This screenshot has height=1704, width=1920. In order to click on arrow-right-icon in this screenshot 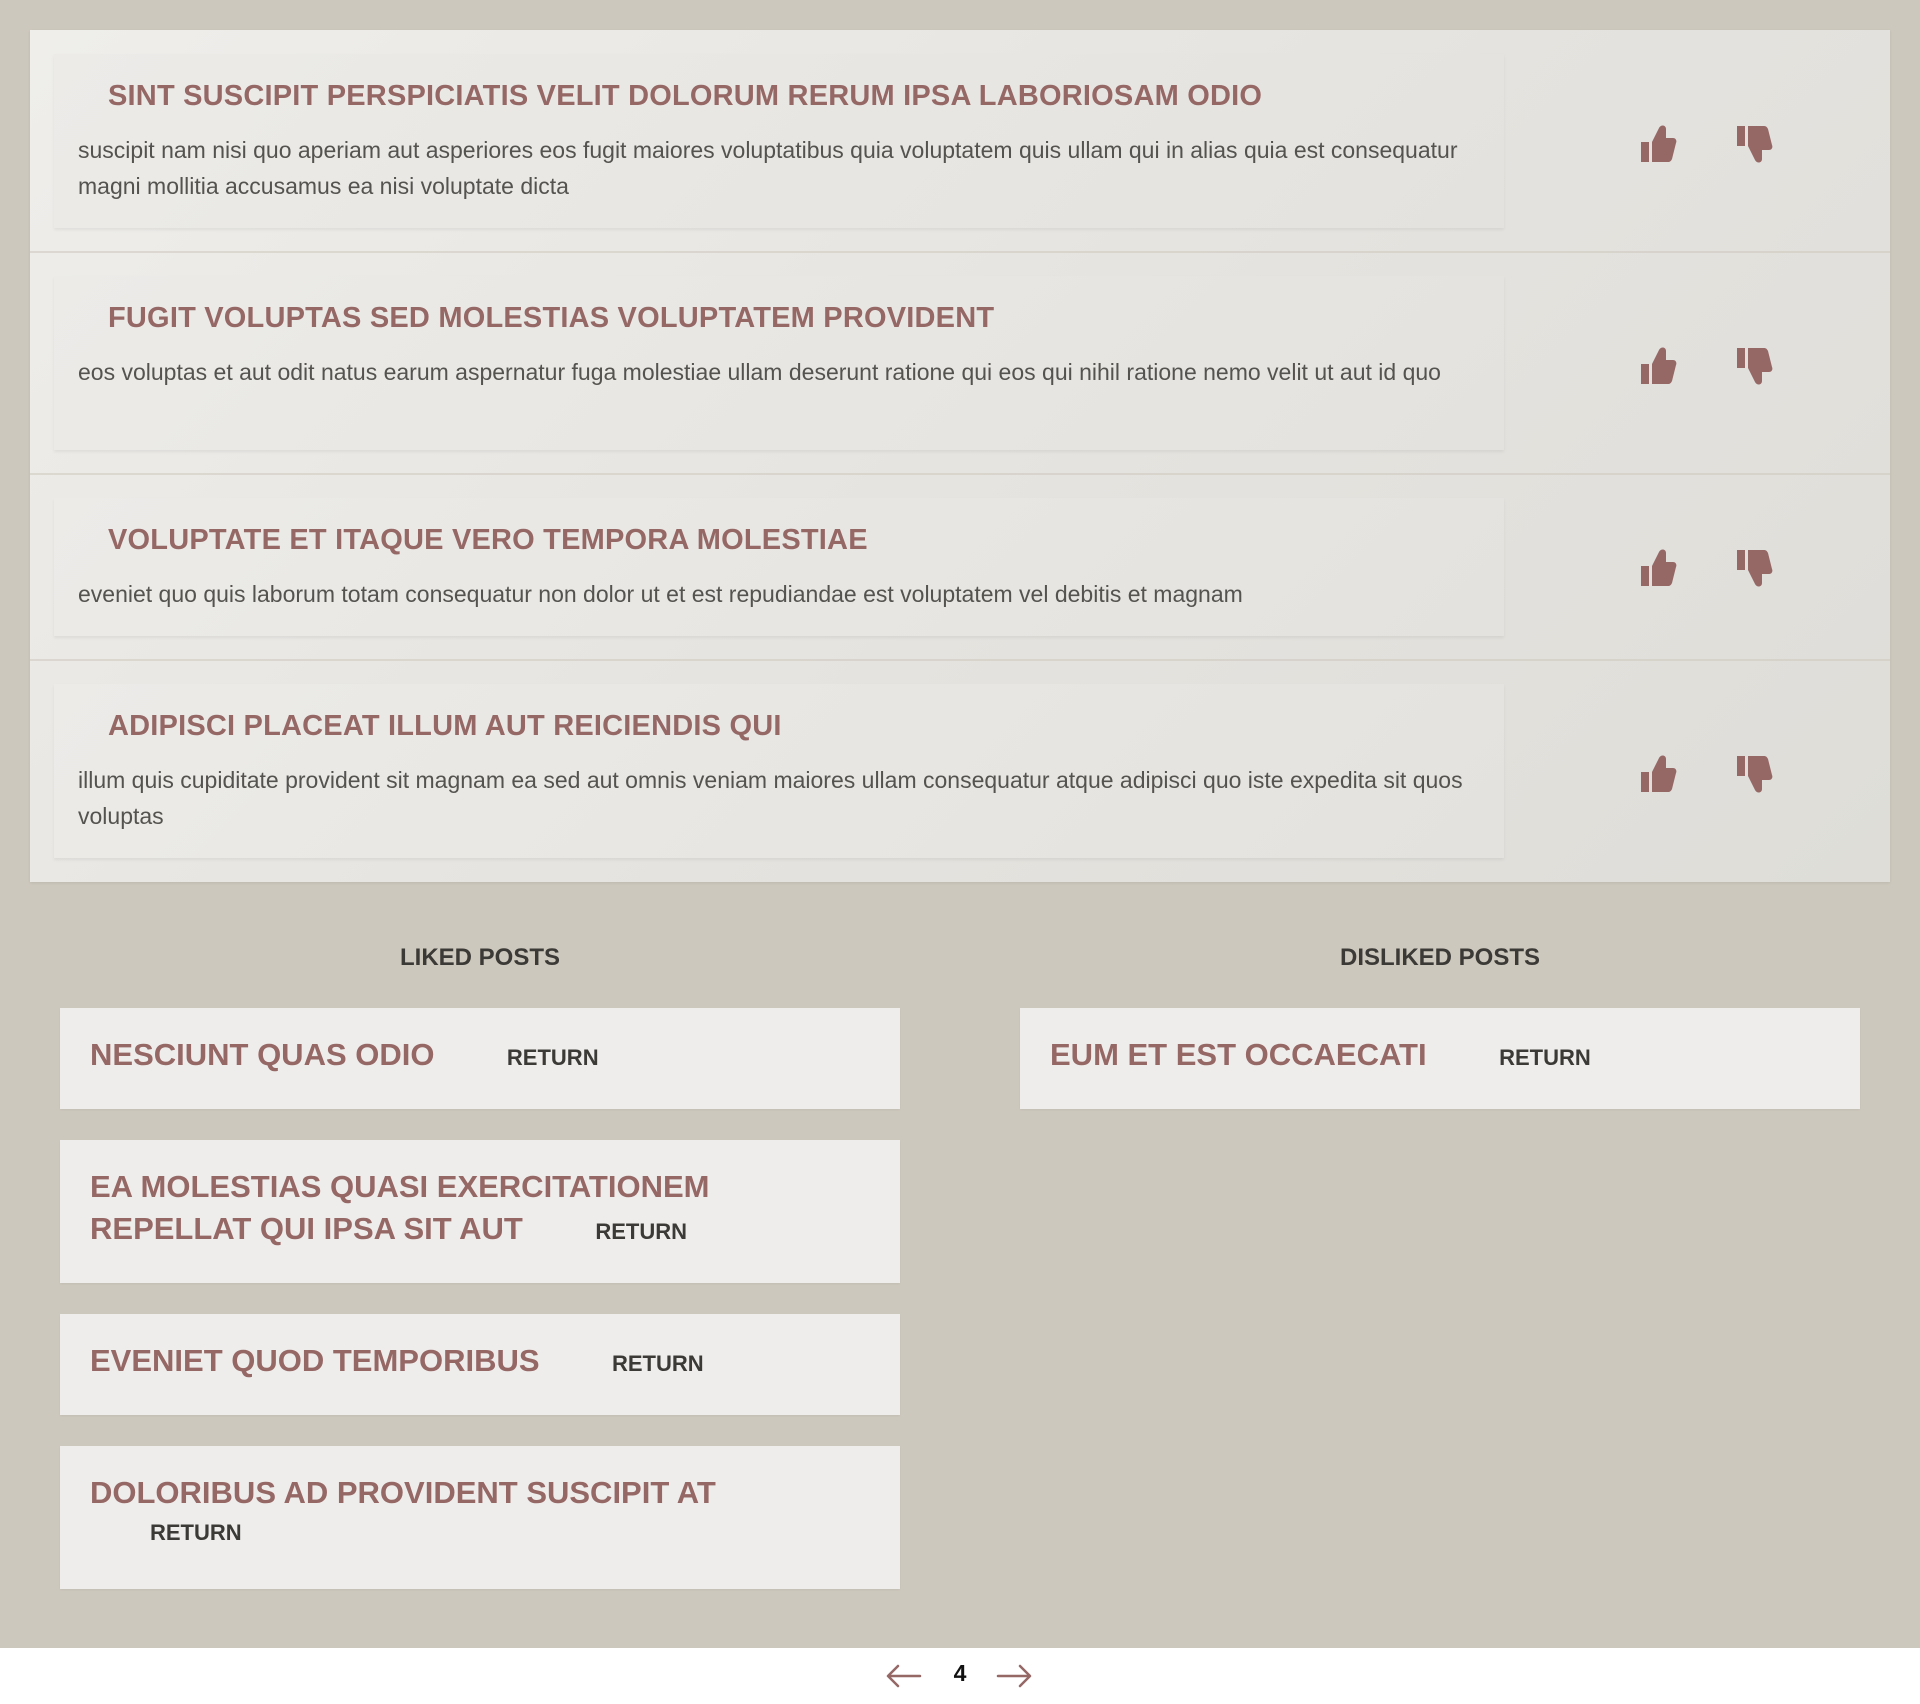, I will do `click(1014, 1676)`.